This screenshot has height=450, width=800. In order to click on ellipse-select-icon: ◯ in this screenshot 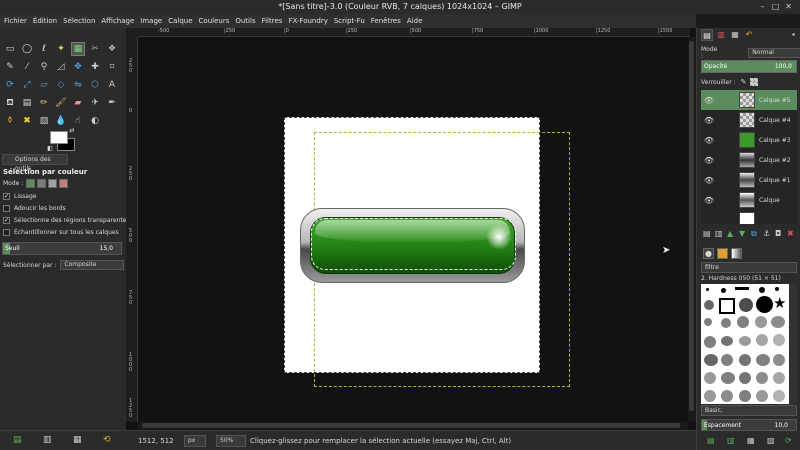, I will do `click(27, 49)`.